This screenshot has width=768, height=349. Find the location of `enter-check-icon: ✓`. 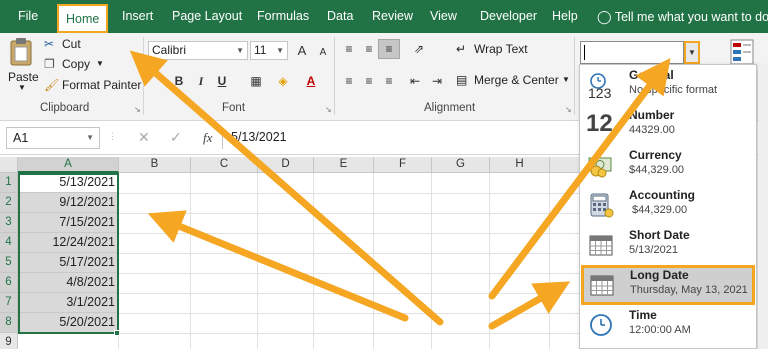

enter-check-icon: ✓ is located at coordinates (176, 137).